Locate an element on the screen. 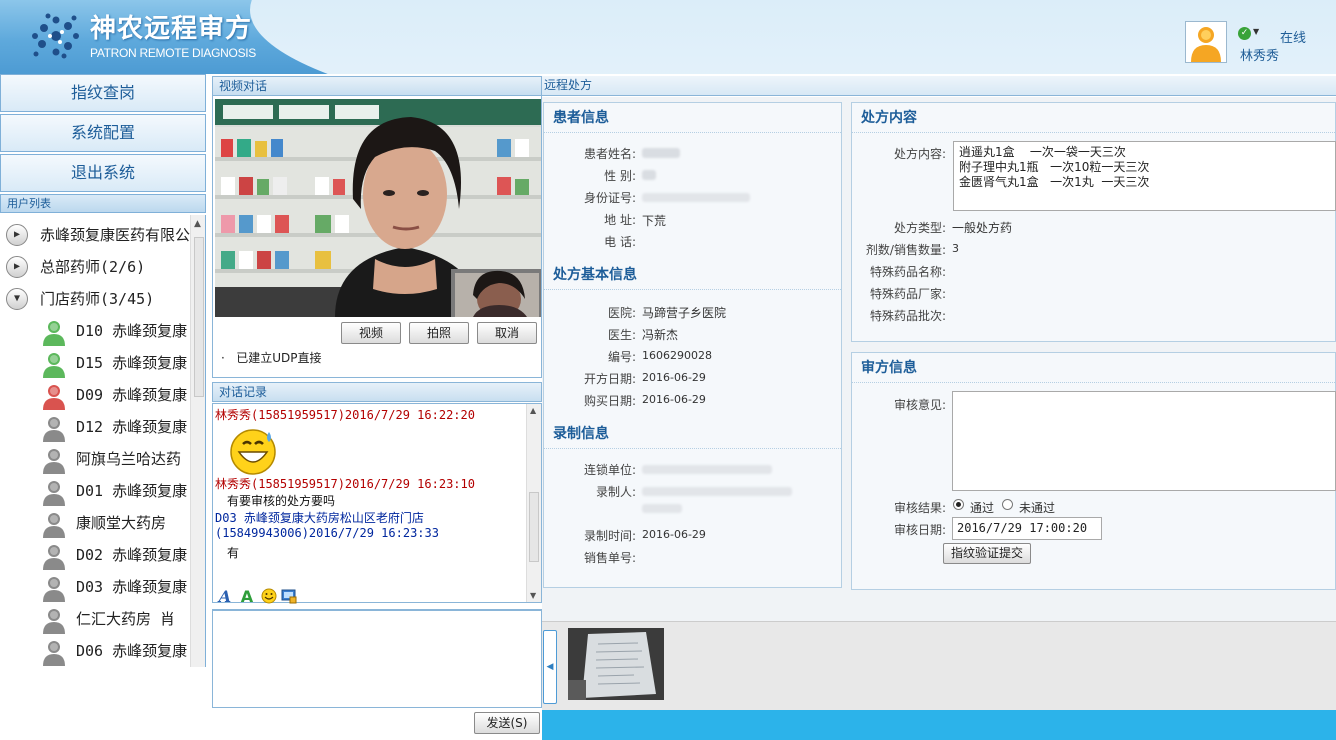  tree-member-row: 阿旗乌兰哈达药 is located at coordinates (95, 459).